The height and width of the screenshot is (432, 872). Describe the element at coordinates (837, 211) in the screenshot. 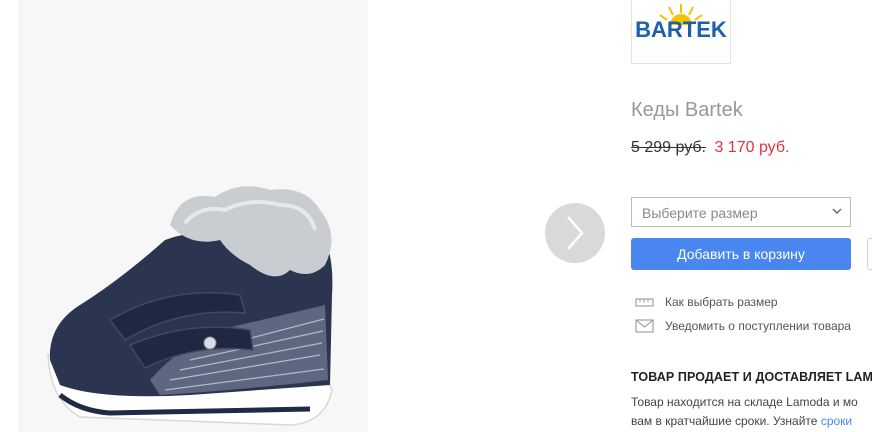

I see `chevron-down-icon` at that location.